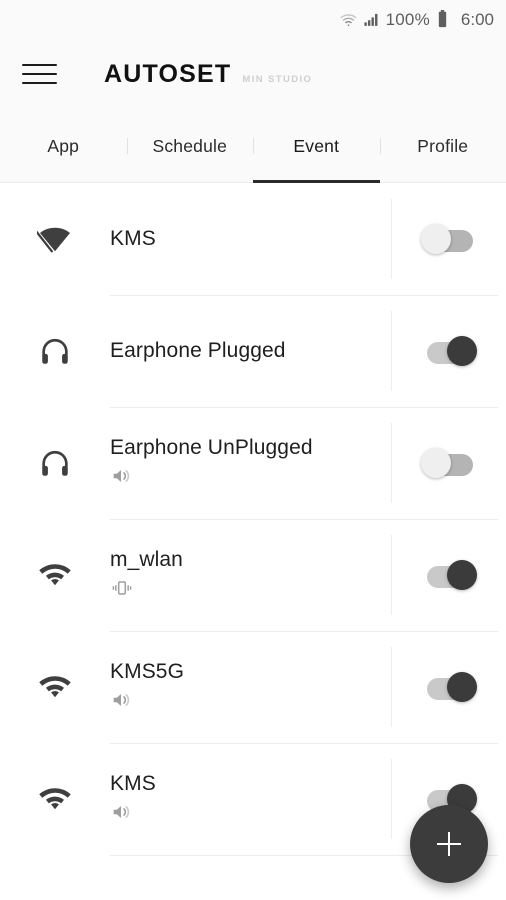 The width and height of the screenshot is (506, 900). What do you see at coordinates (477, 19) in the screenshot?
I see `clock-label: 6:00` at bounding box center [477, 19].